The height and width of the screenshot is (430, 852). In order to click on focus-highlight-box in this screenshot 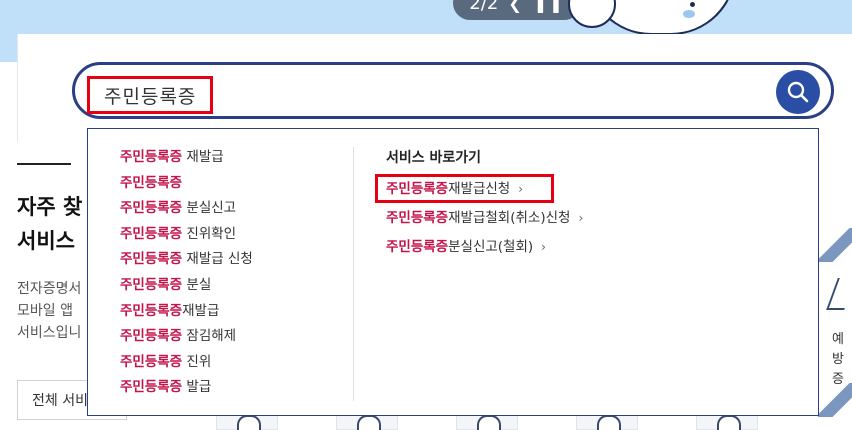, I will do `click(464, 188)`.